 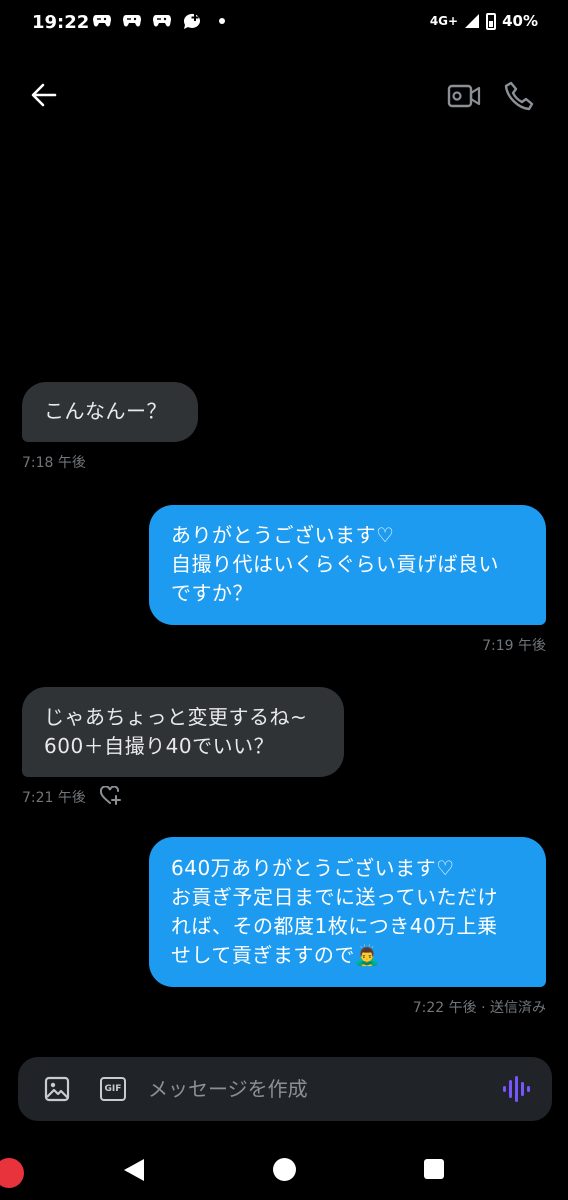 What do you see at coordinates (347, 565) in the screenshot?
I see `message-bubble-outgoing: ありがとうございます♡ 自撮り代はいくらぐらい貢げば良い ですか？` at bounding box center [347, 565].